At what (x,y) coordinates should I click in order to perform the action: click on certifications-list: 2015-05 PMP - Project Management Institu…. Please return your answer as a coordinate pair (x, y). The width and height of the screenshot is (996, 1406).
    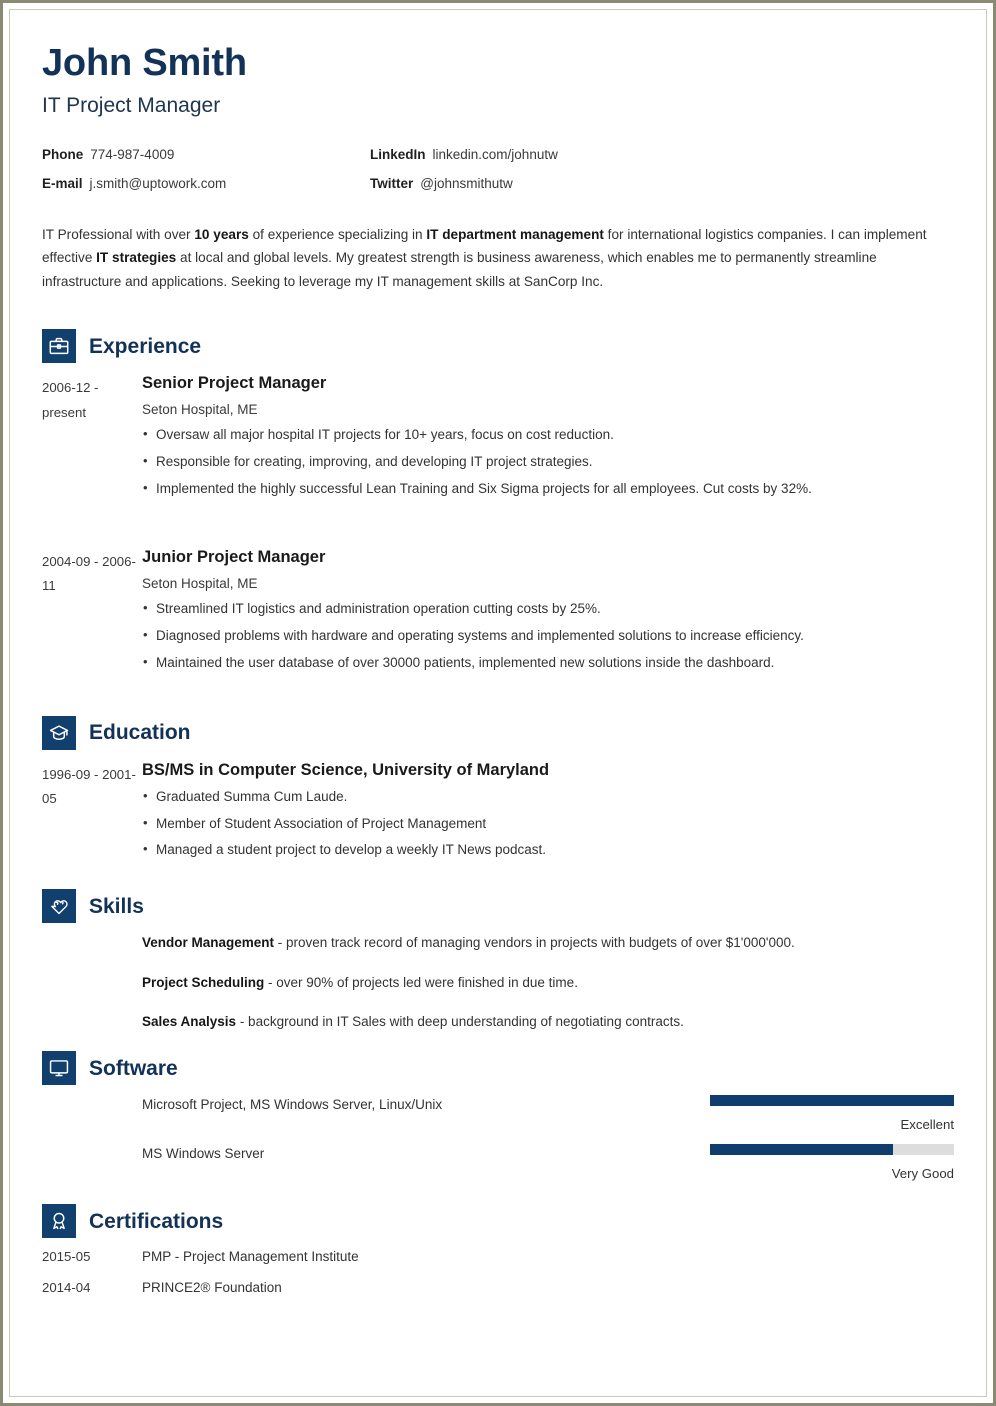
    Looking at the image, I should click on (498, 1273).